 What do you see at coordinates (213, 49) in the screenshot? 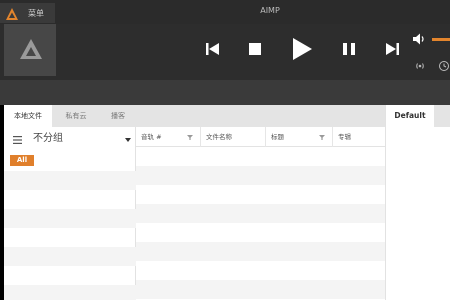
I see `previous-icon` at bounding box center [213, 49].